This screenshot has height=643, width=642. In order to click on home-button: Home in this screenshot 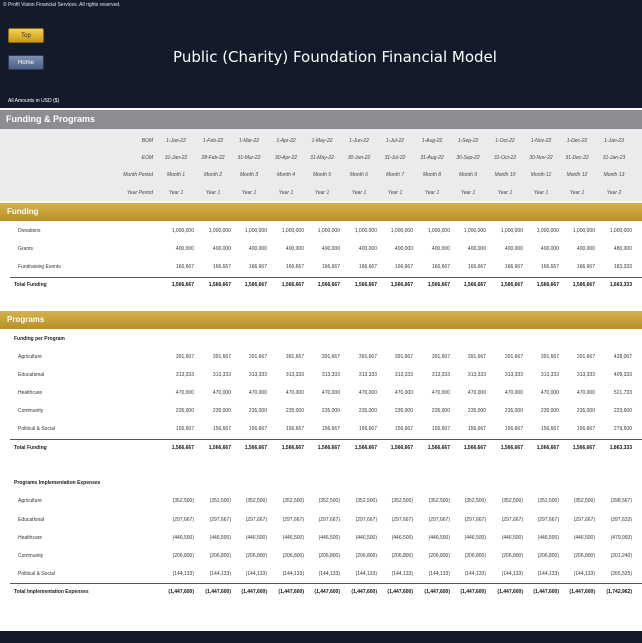, I will do `click(26, 62)`.